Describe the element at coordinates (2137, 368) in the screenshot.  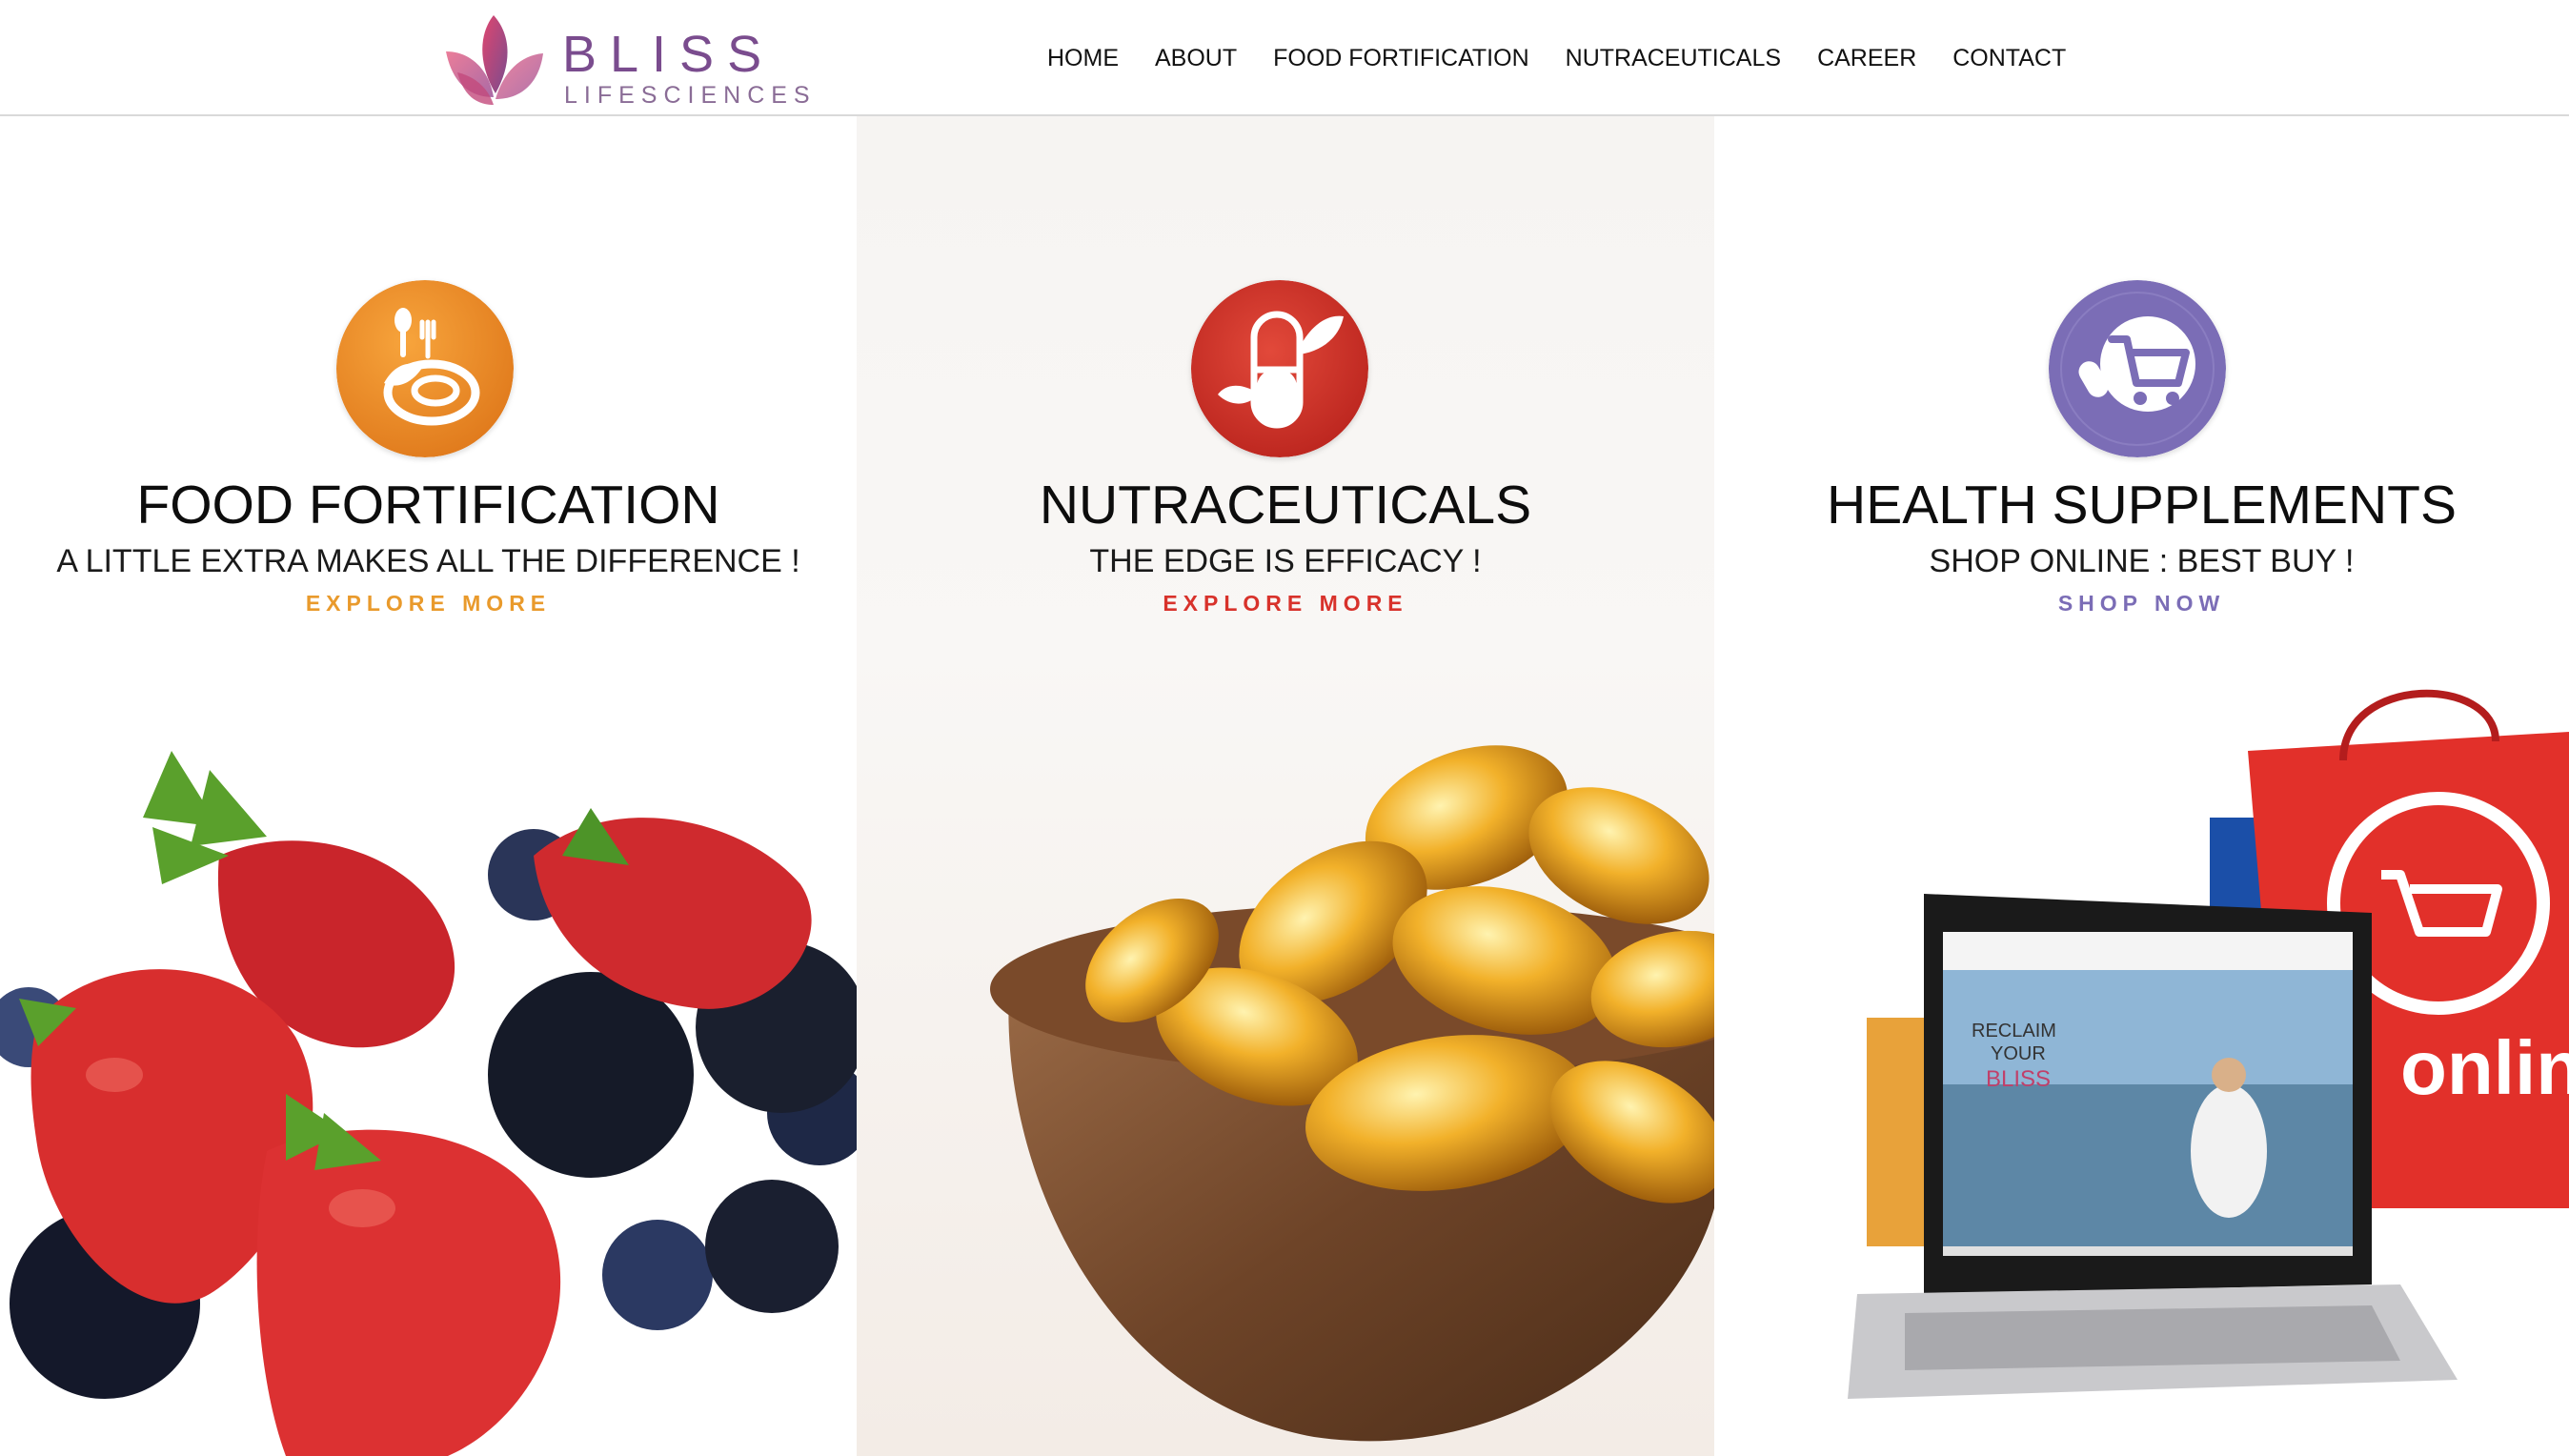
I see `shopping-cart-icon` at that location.